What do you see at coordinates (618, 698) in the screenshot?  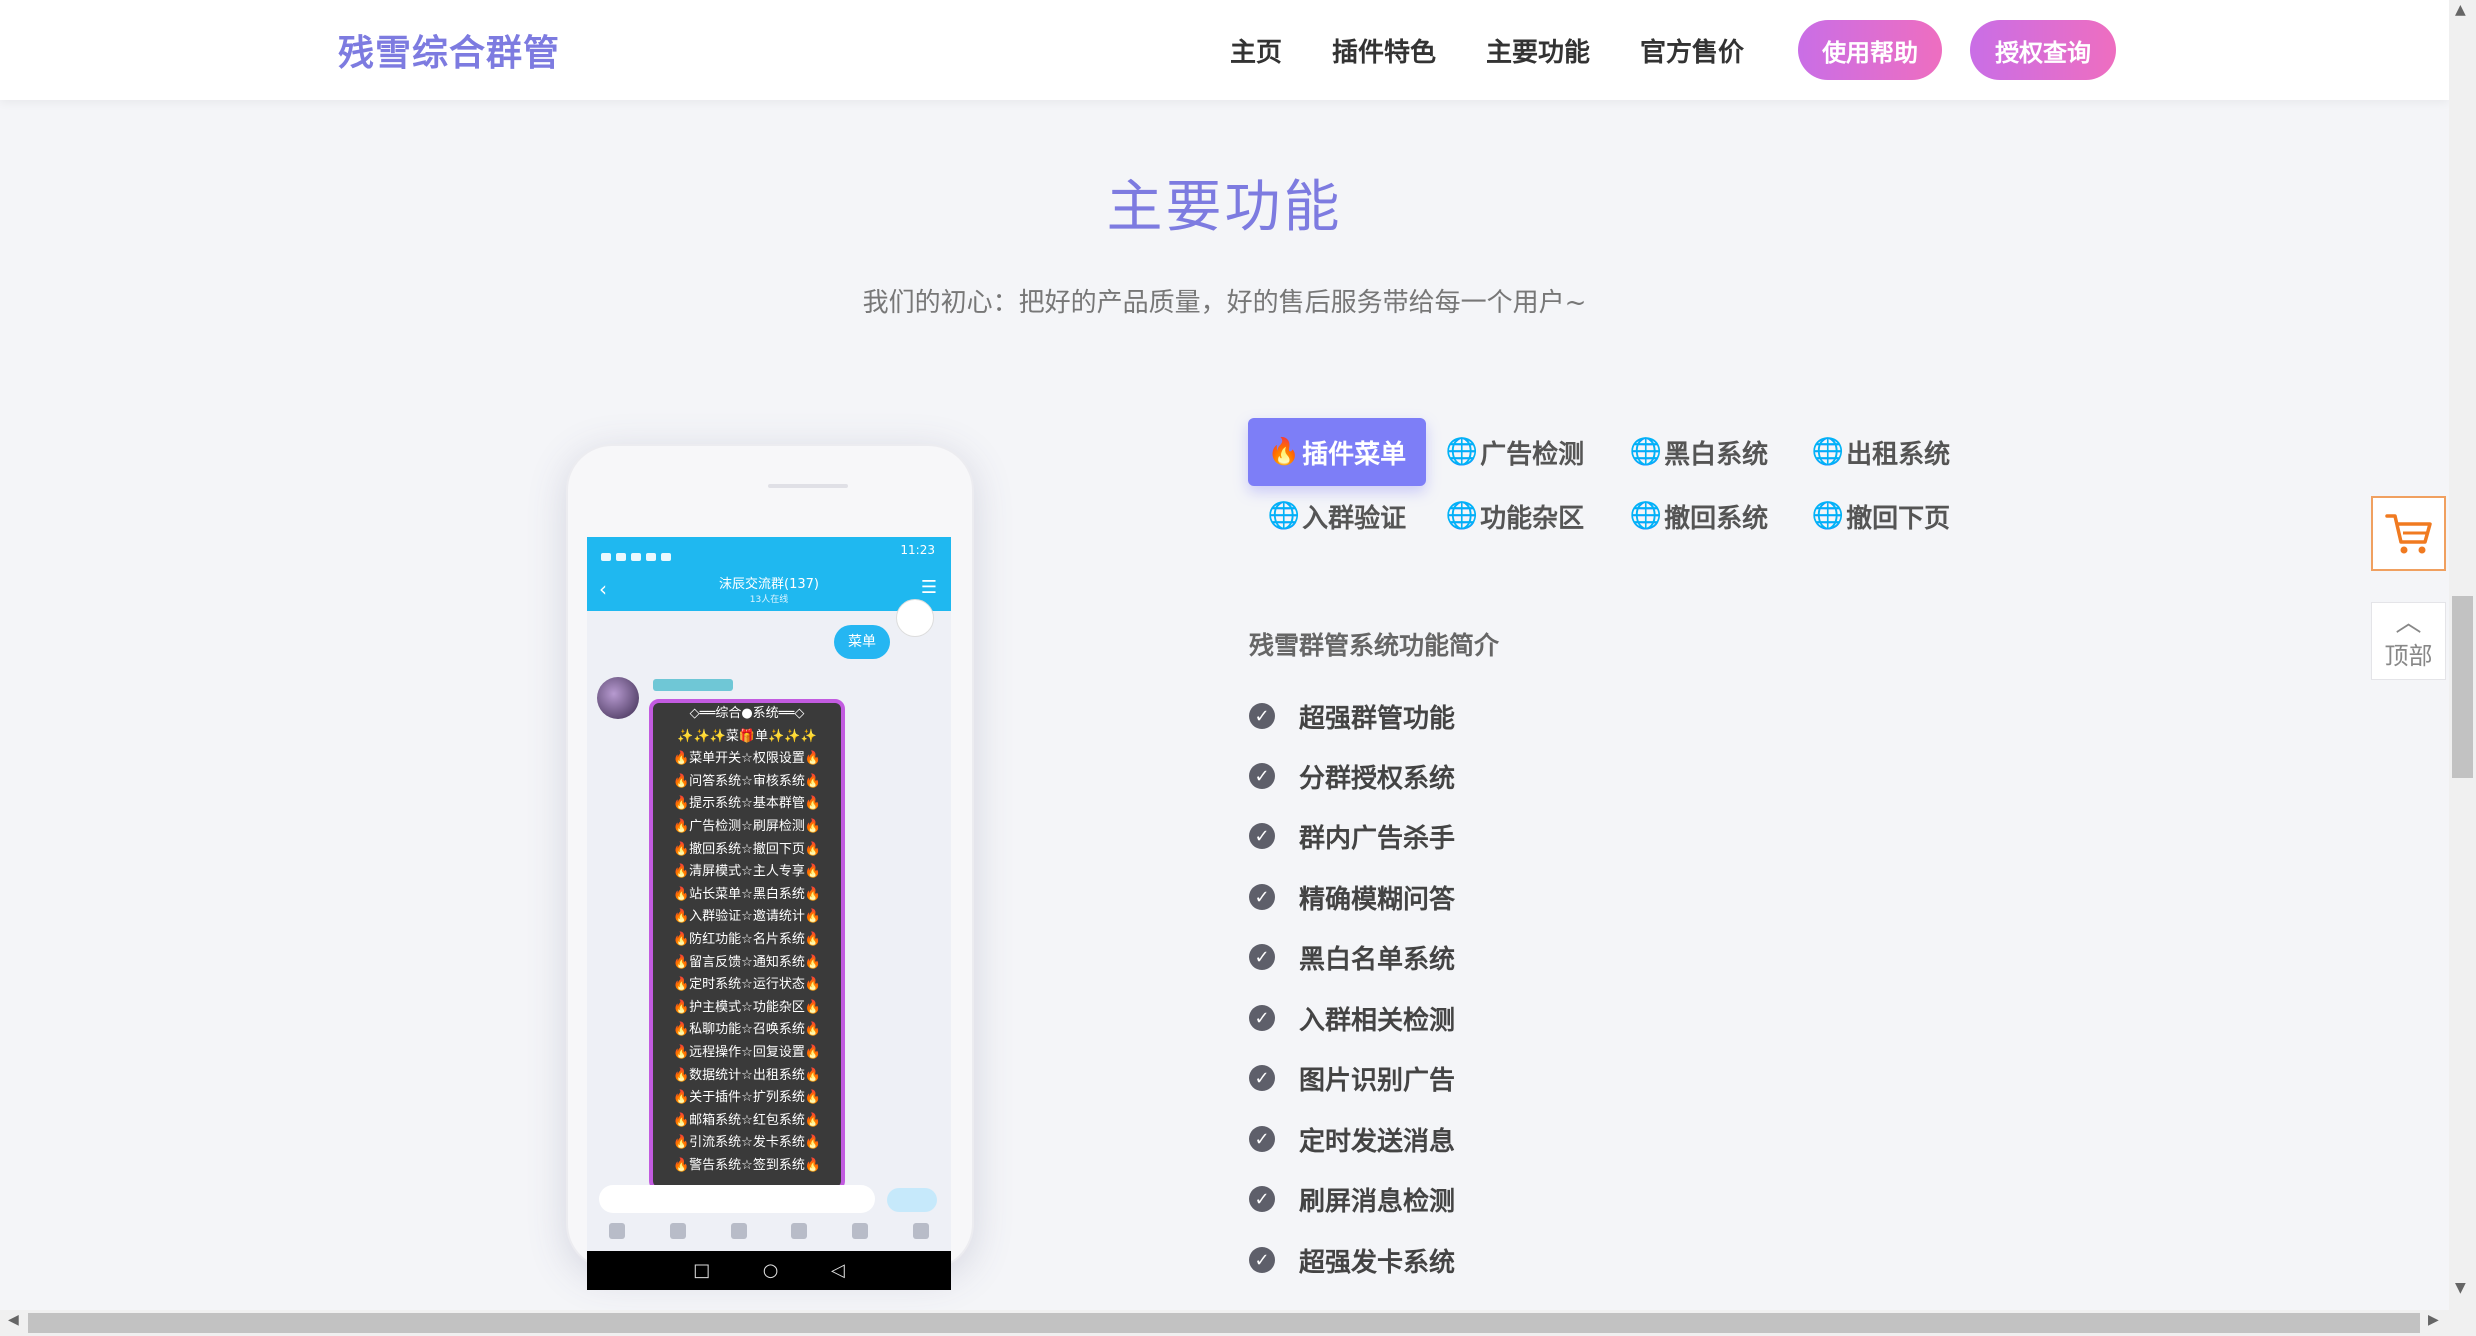 I see `user-avatar` at bounding box center [618, 698].